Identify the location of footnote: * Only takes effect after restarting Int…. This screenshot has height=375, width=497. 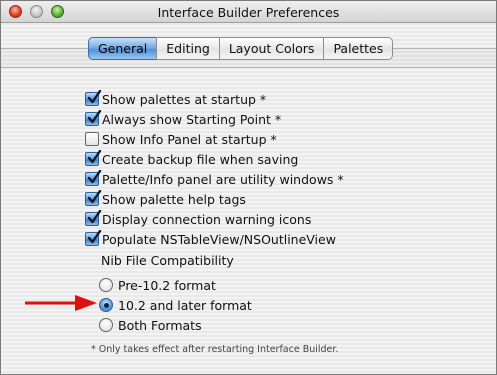
(215, 349).